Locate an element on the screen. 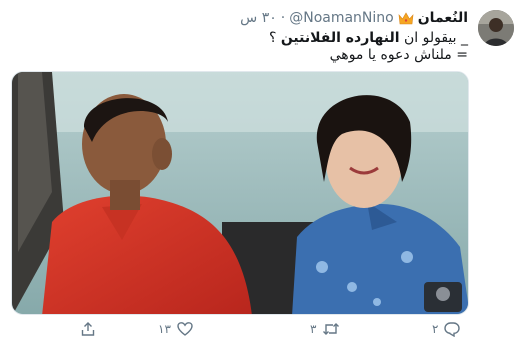 The width and height of the screenshot is (526, 343). reply-action: ٢ is located at coordinates (446, 329).